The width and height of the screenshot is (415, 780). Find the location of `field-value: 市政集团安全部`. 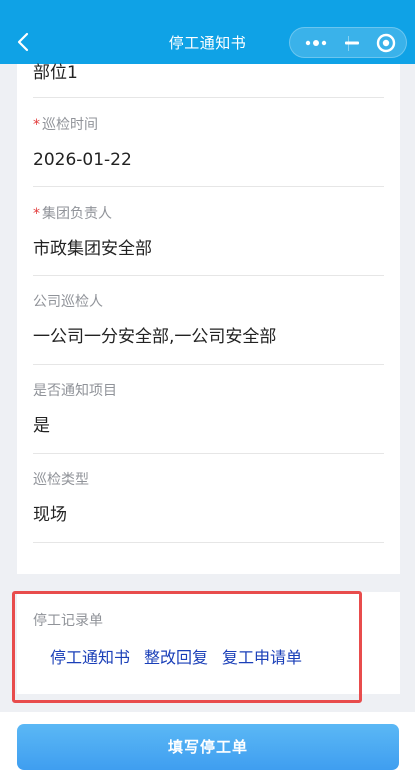

field-value: 市政集团安全部 is located at coordinates (208, 249).